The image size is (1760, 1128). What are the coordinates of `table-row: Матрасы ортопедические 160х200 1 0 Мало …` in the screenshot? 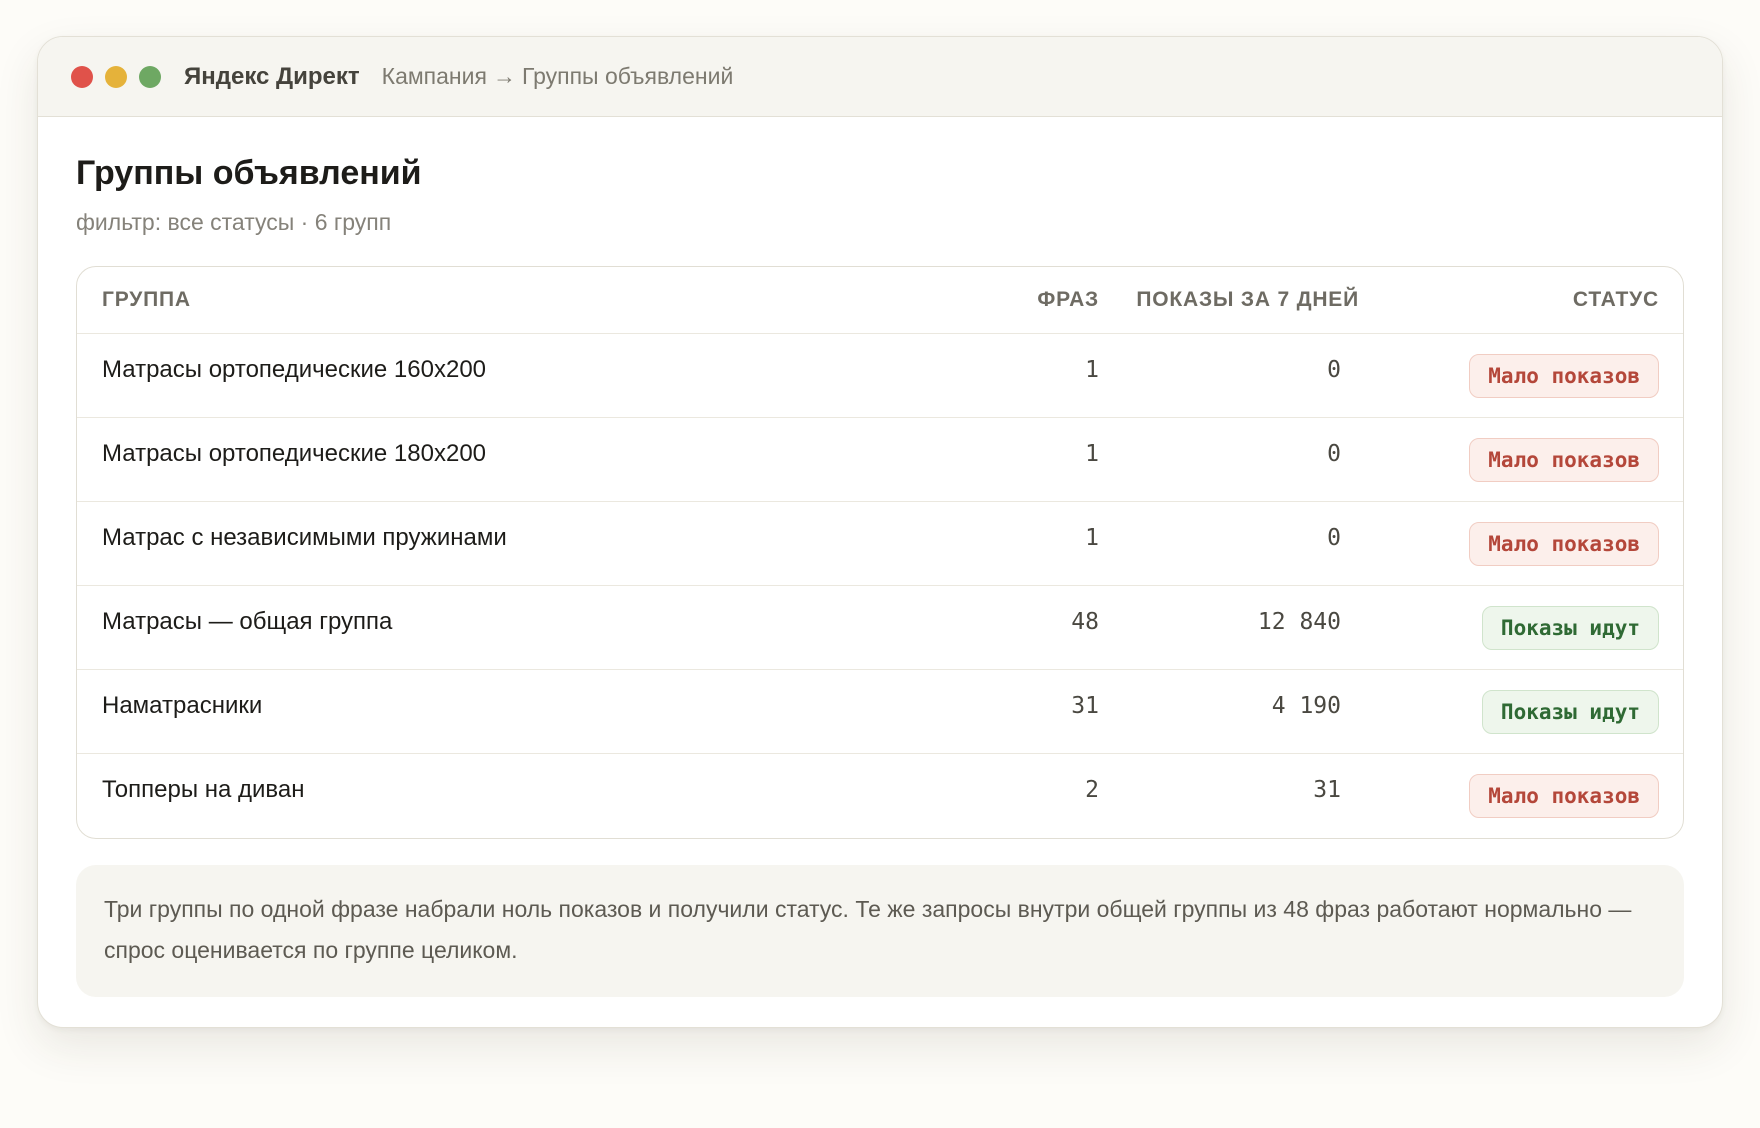 It's located at (880, 375).